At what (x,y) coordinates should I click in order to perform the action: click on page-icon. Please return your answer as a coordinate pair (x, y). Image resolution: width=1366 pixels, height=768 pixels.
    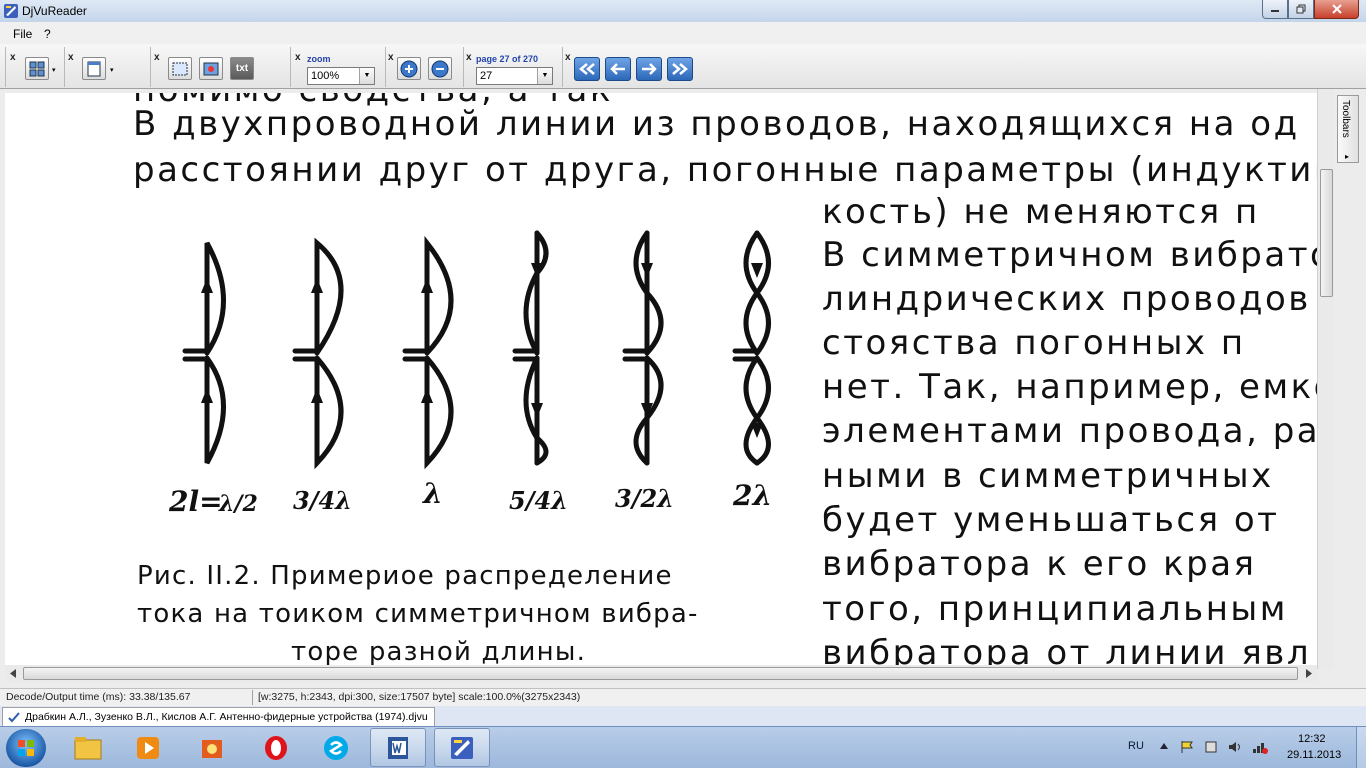
    Looking at the image, I should click on (94, 68).